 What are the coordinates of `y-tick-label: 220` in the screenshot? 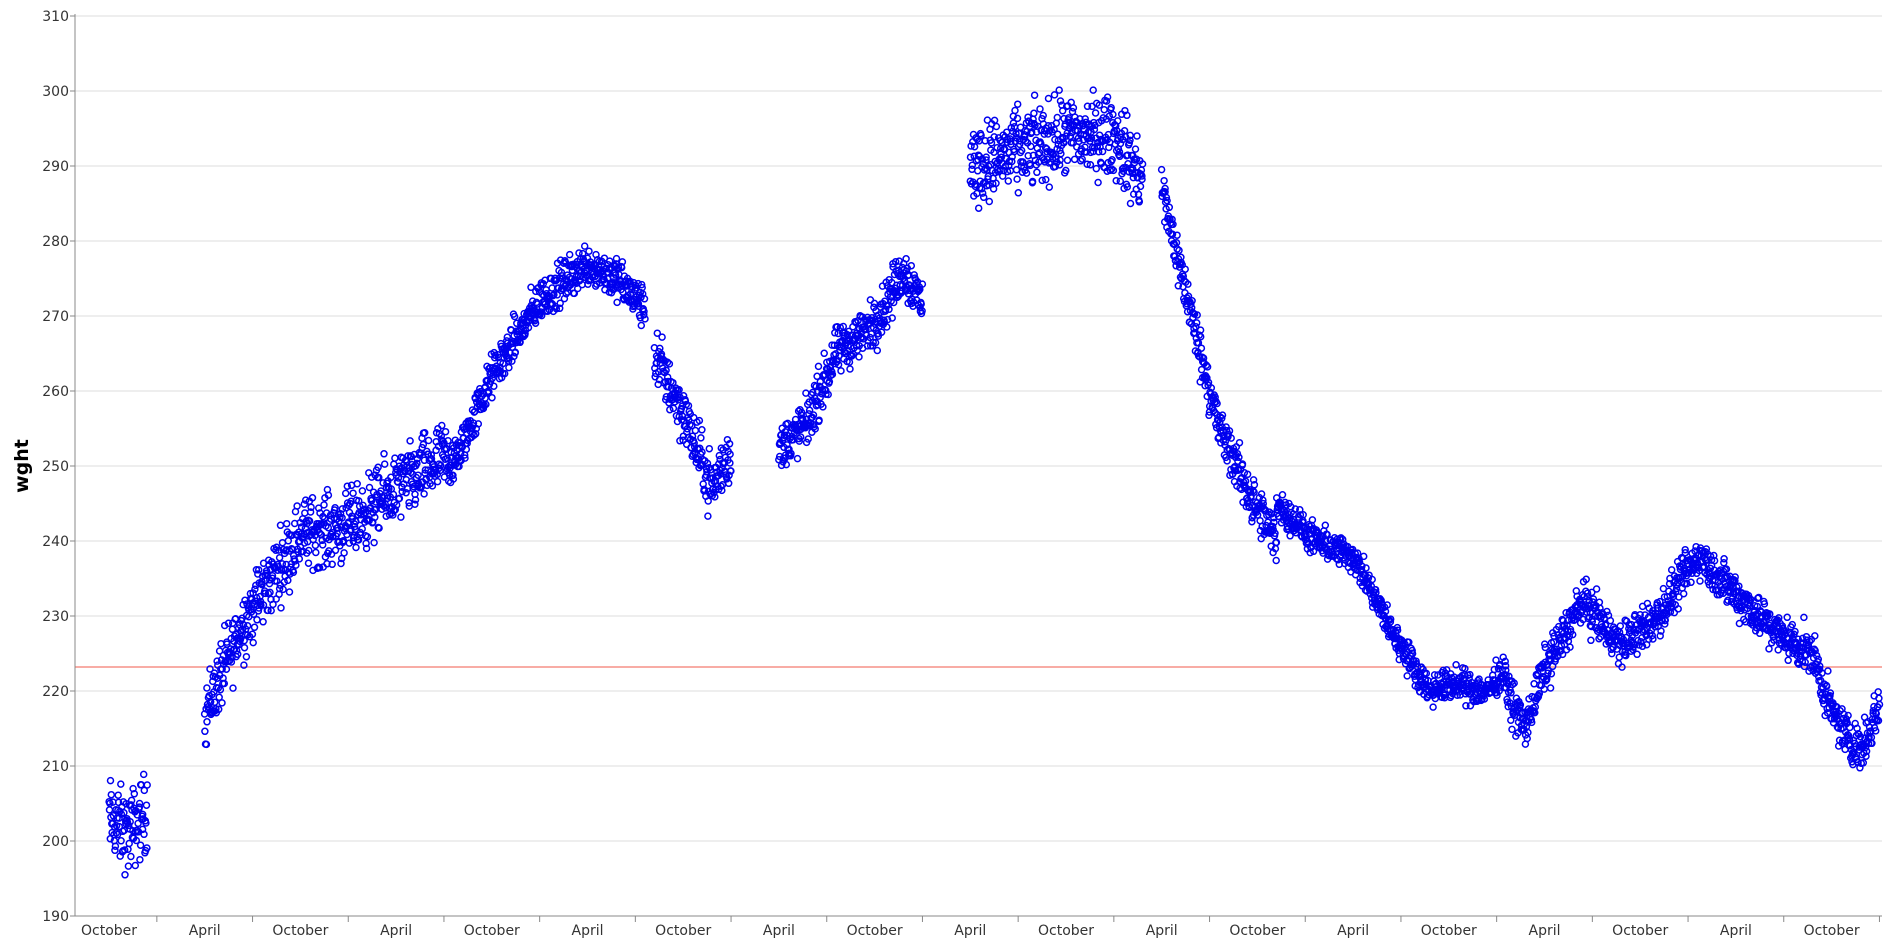 It's located at (55, 692).